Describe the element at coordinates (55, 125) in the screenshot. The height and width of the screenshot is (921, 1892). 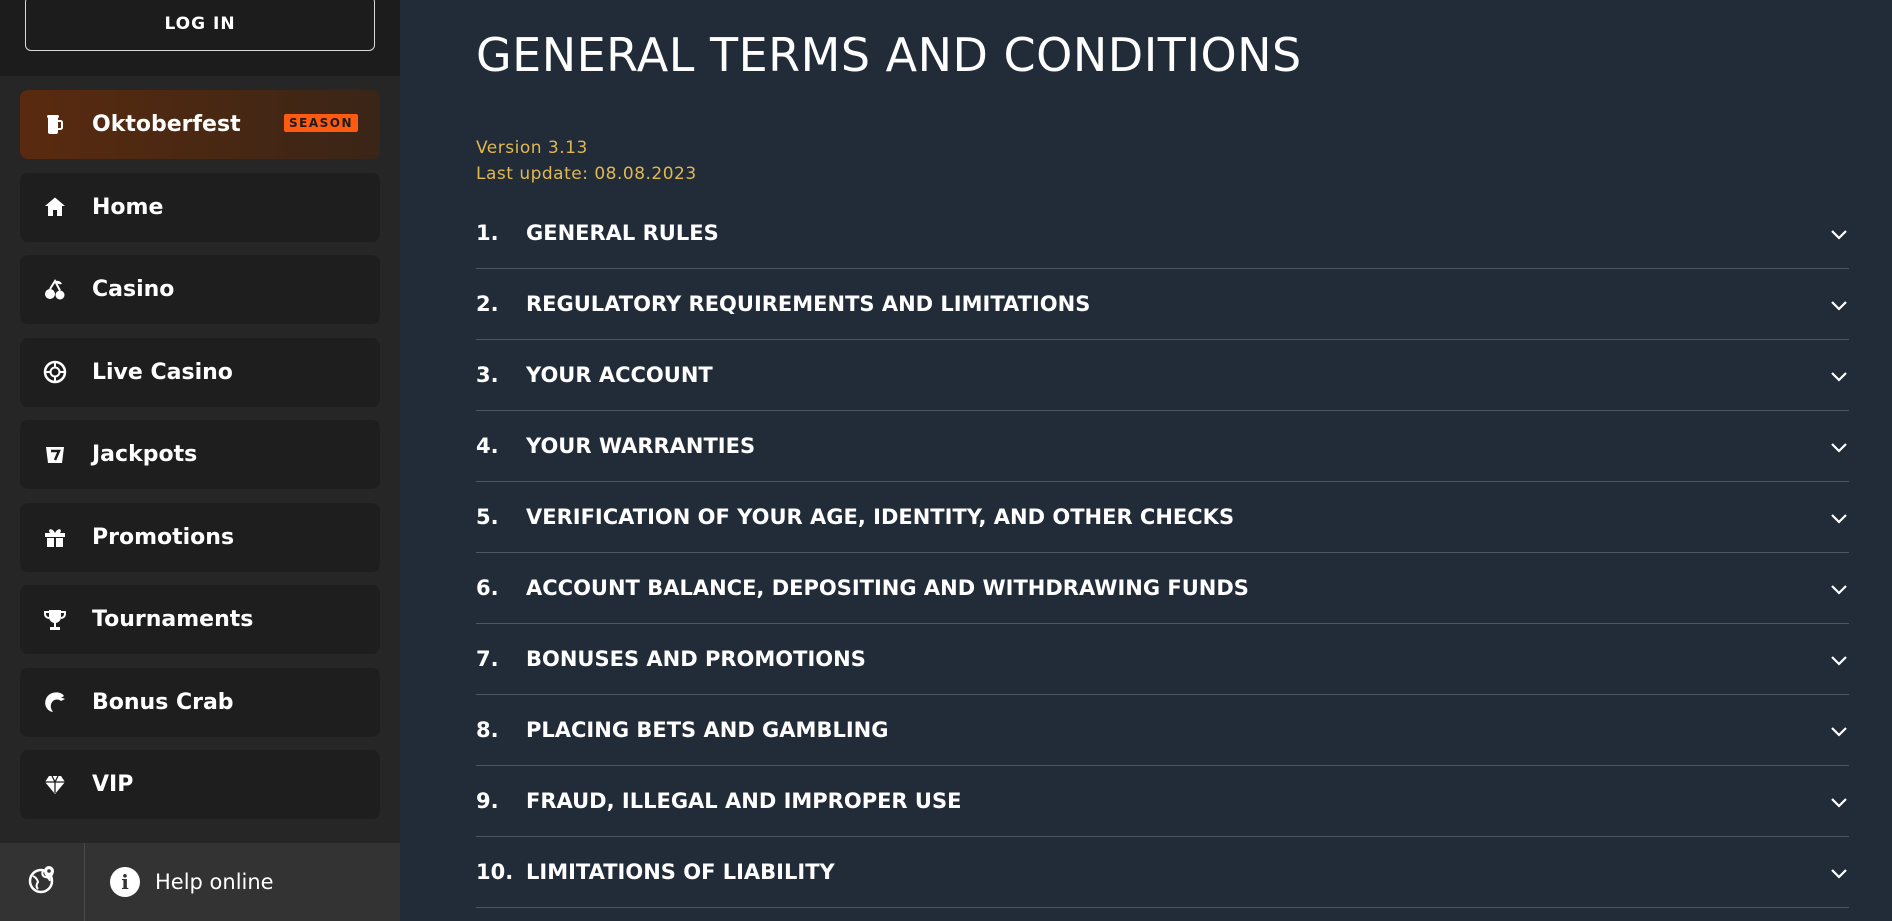
I see `beer-mug-icon` at that location.